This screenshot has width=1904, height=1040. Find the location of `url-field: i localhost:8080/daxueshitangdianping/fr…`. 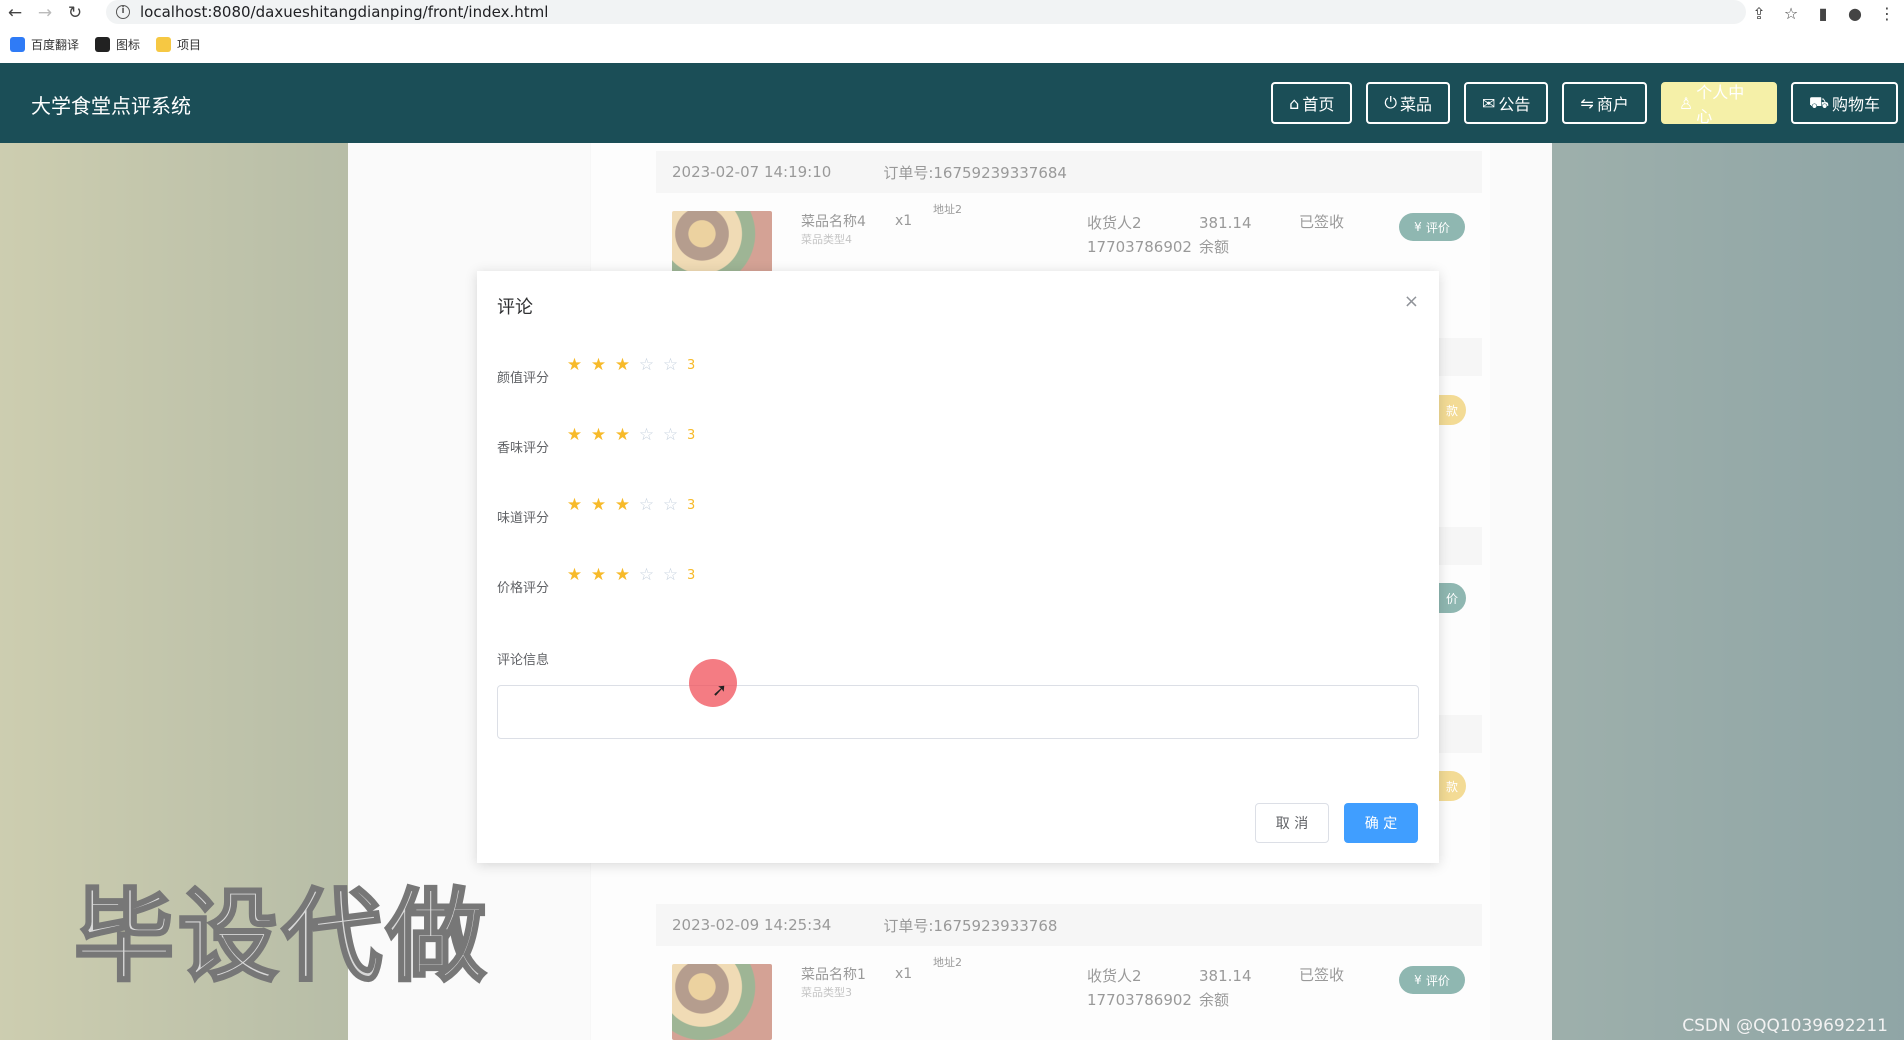

url-field: i localhost:8080/daxueshitangdianping/fr… is located at coordinates (926, 12).